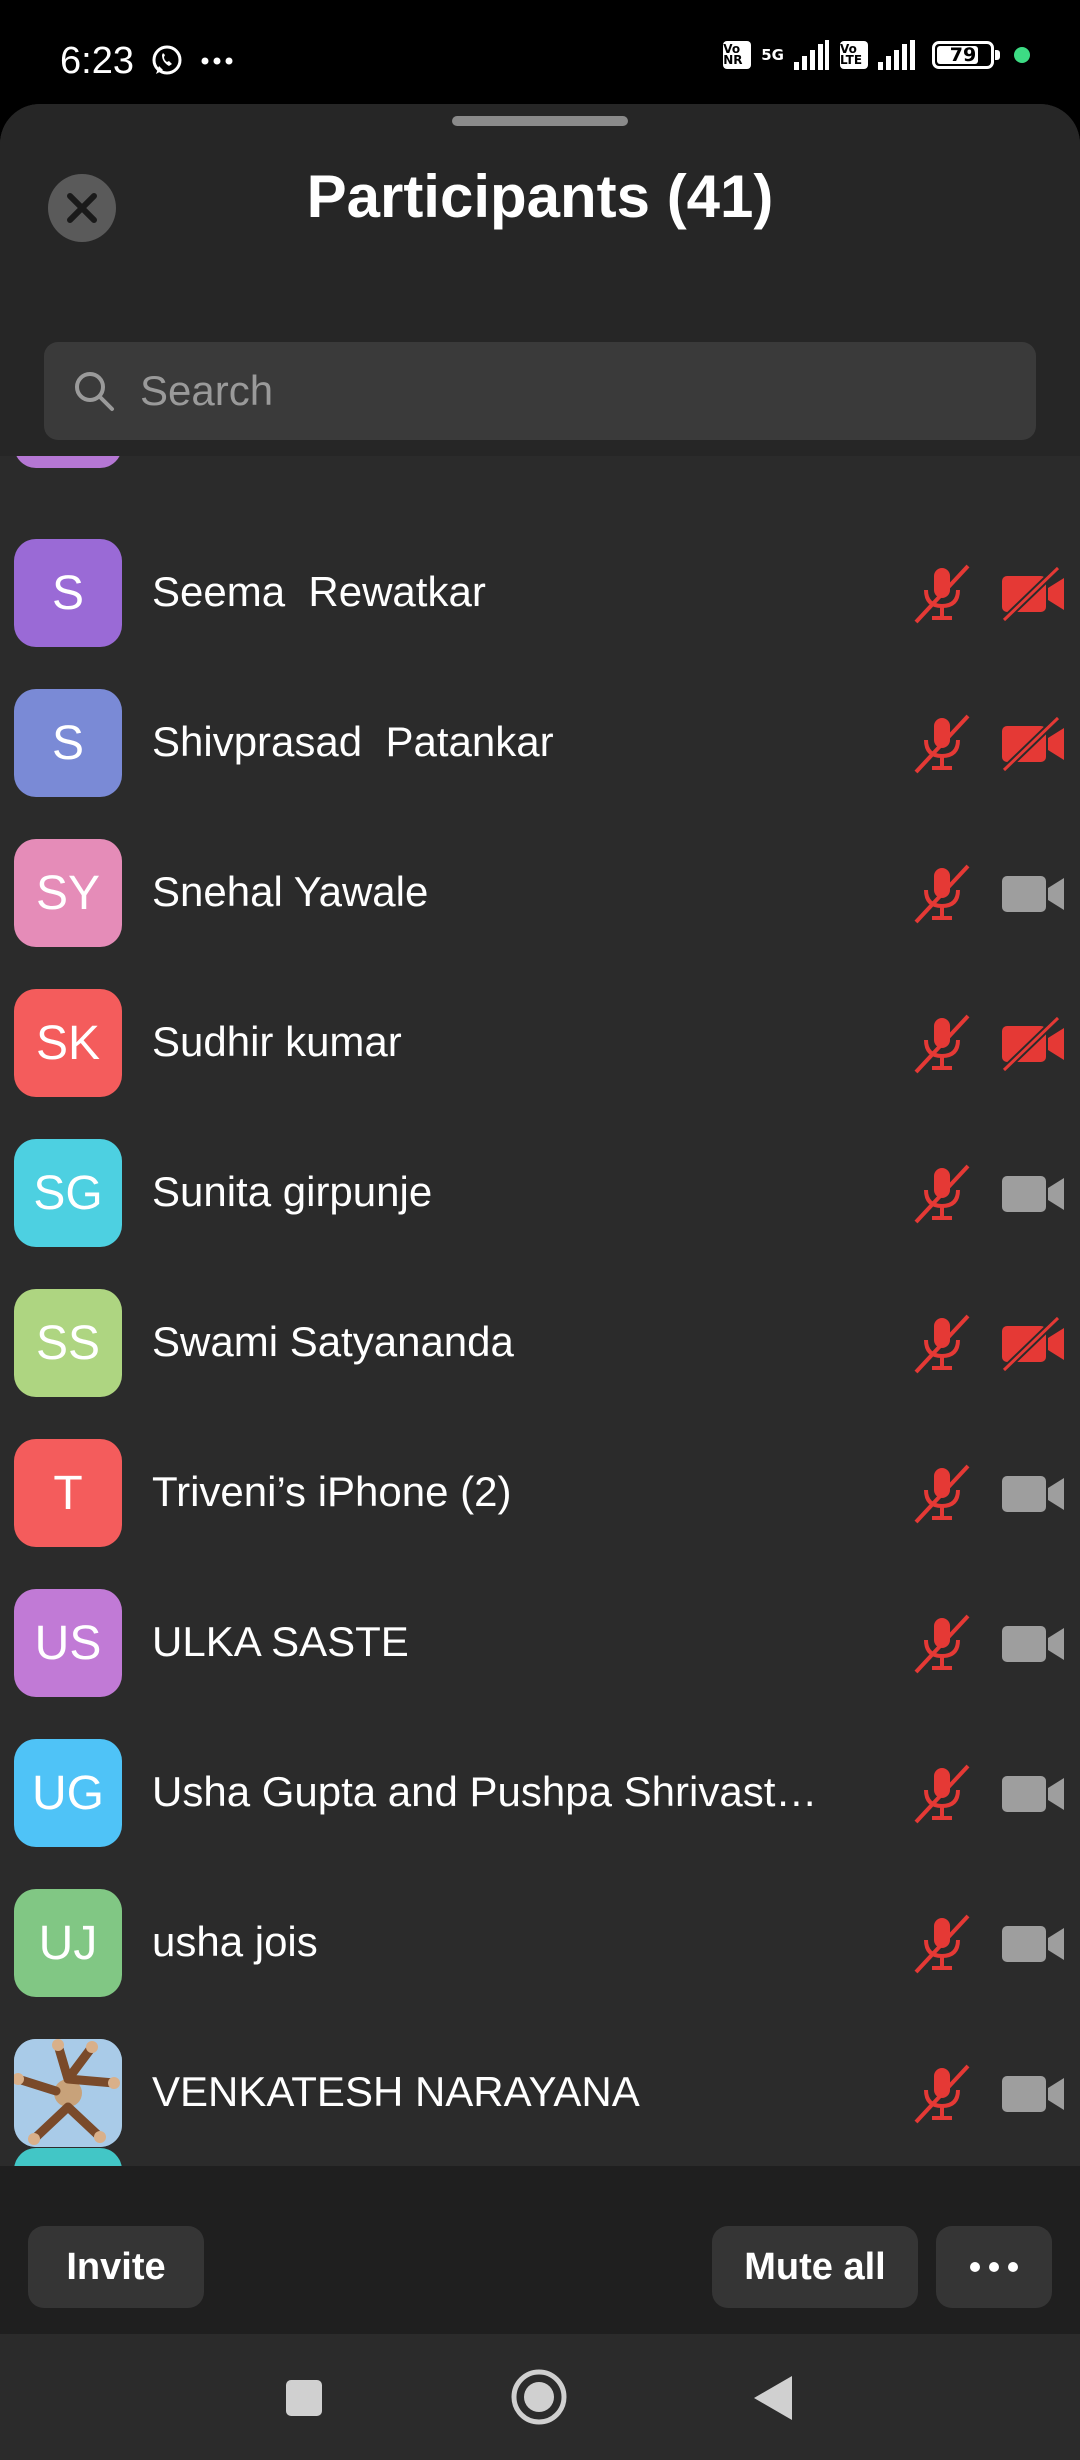  Describe the element at coordinates (332, 1491) in the screenshot. I see `participant-name: Triveni’s iPhone (2)` at that location.